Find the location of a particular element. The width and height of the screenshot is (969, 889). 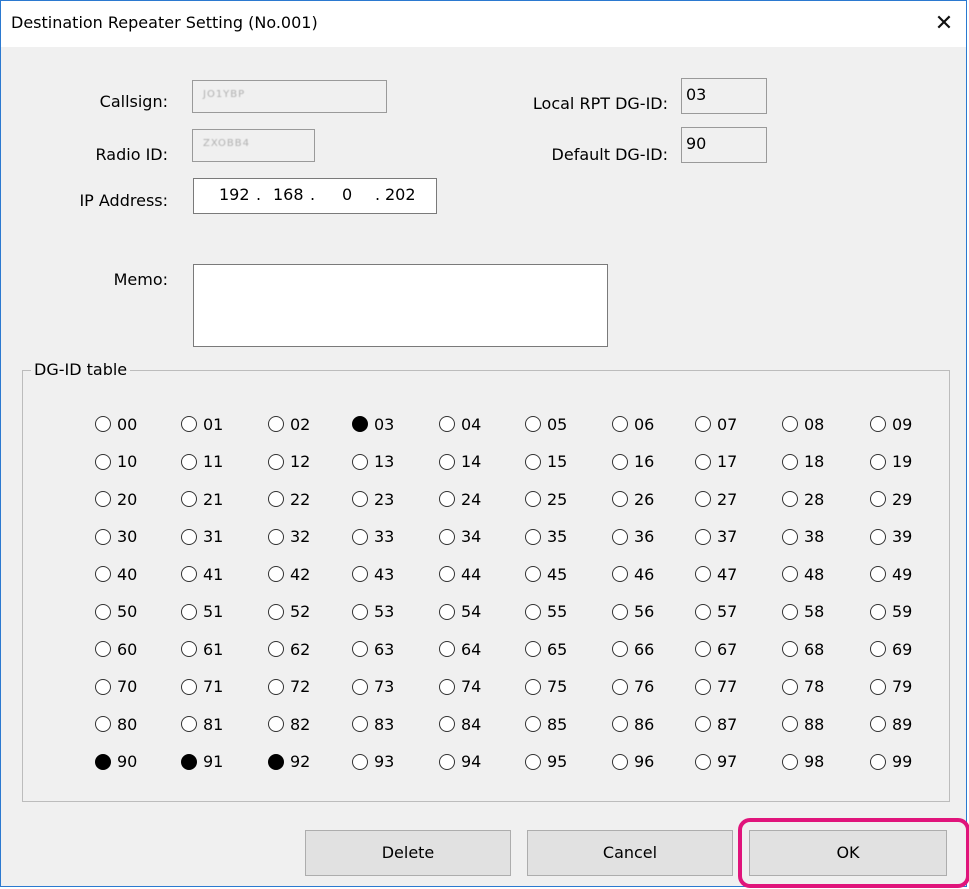

dgid-radio-53: 53 is located at coordinates (373, 612).